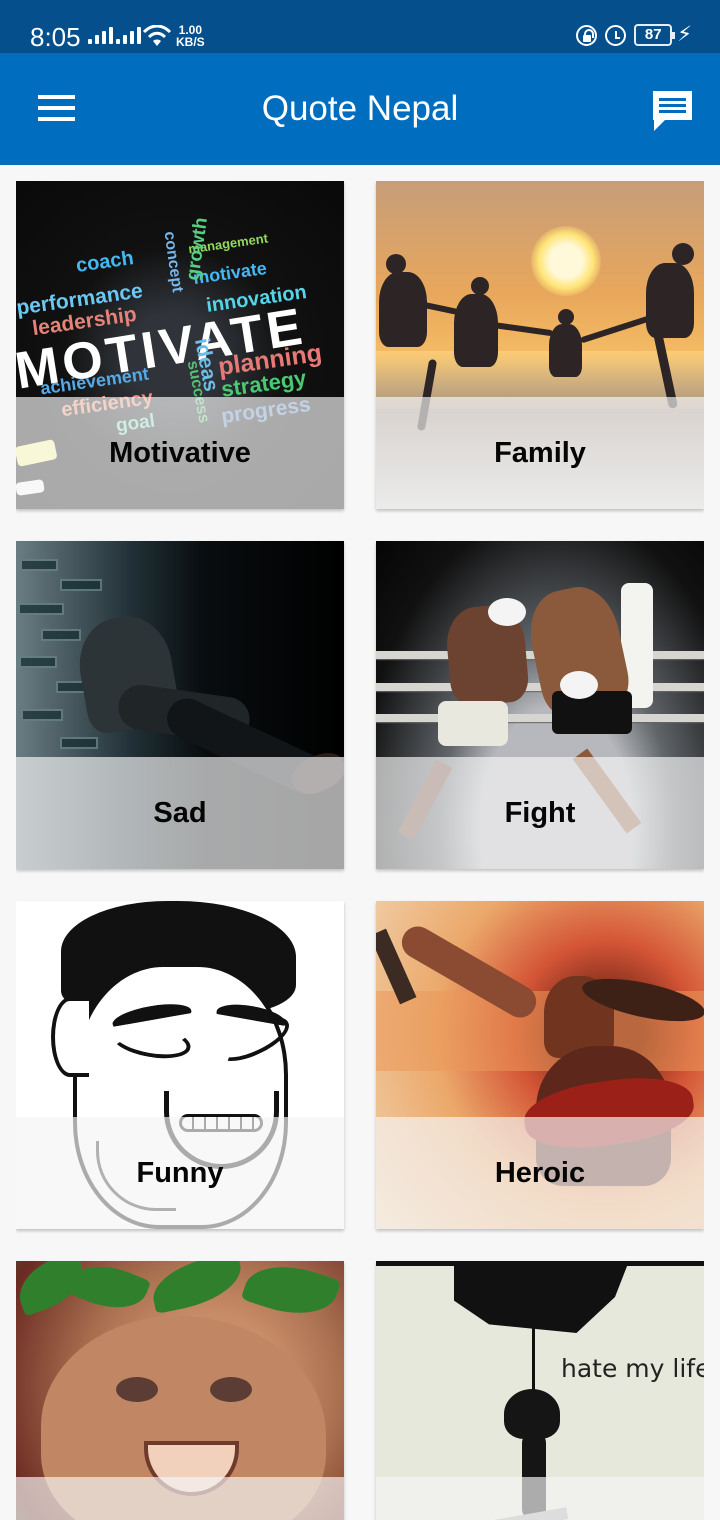 The height and width of the screenshot is (1520, 720). I want to click on category-label: Family, so click(540, 453).